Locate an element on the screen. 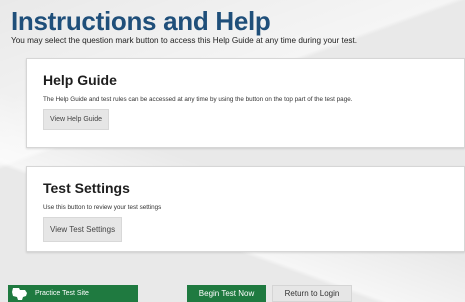  help-guide-title: Help Guide is located at coordinates (80, 80).